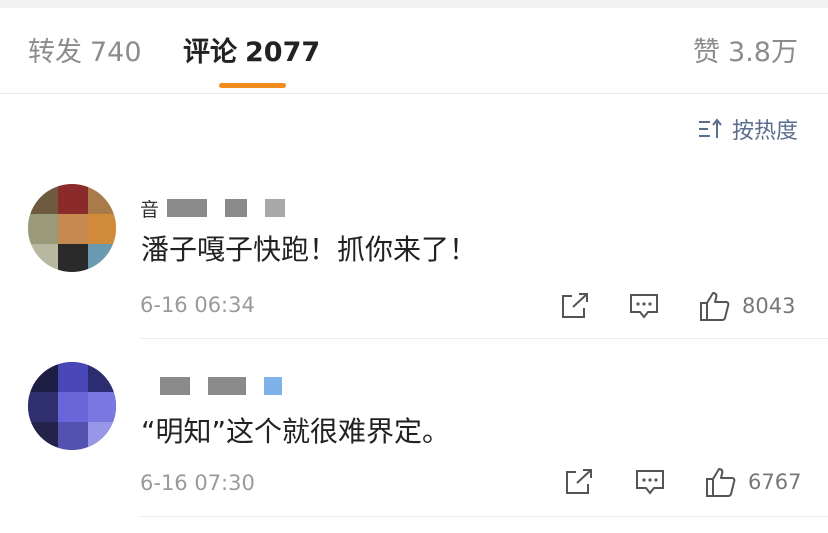 The image size is (828, 533). I want to click on like-count: 8043, so click(769, 306).